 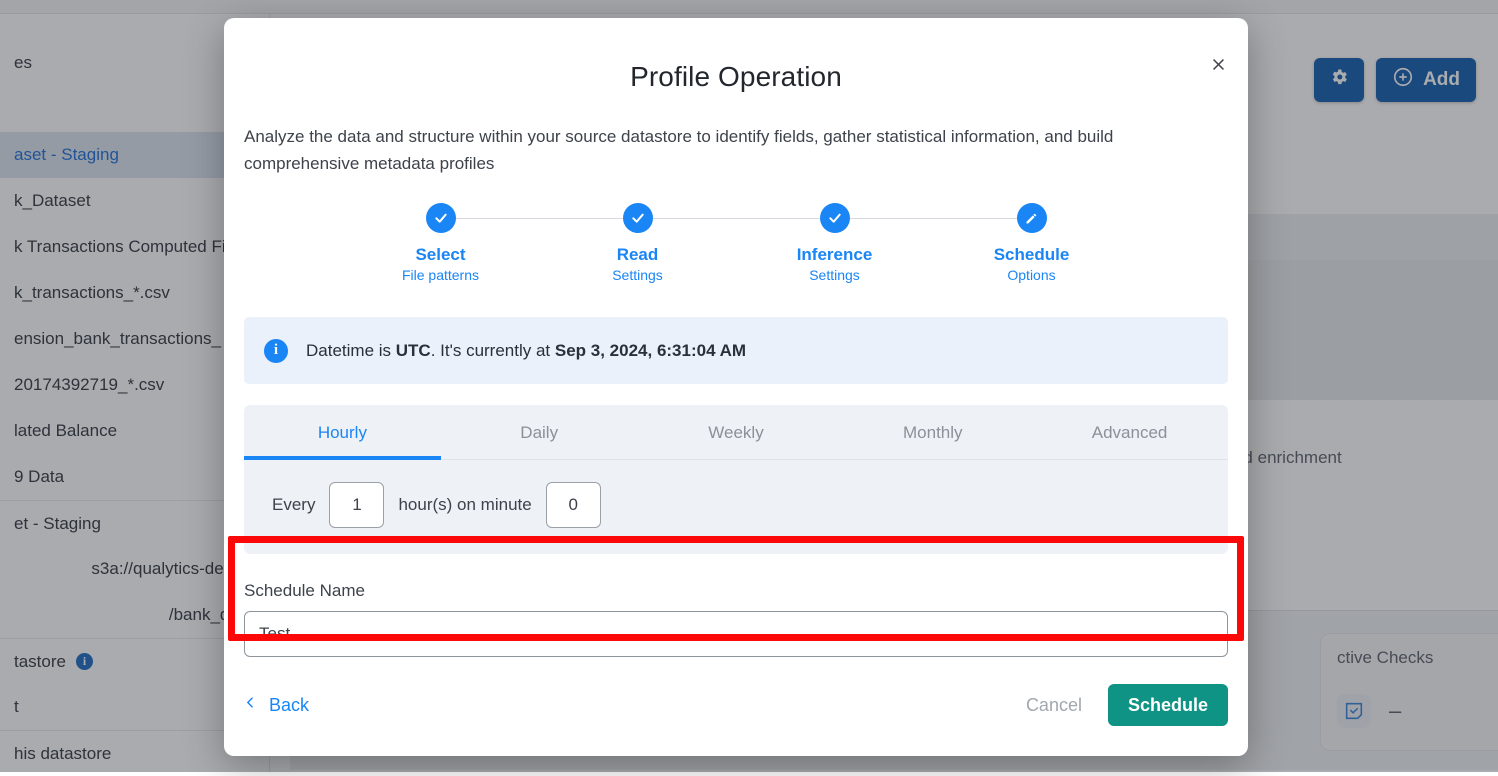 What do you see at coordinates (440, 275) in the screenshot?
I see `stepper-step-sublabel: File patterns` at bounding box center [440, 275].